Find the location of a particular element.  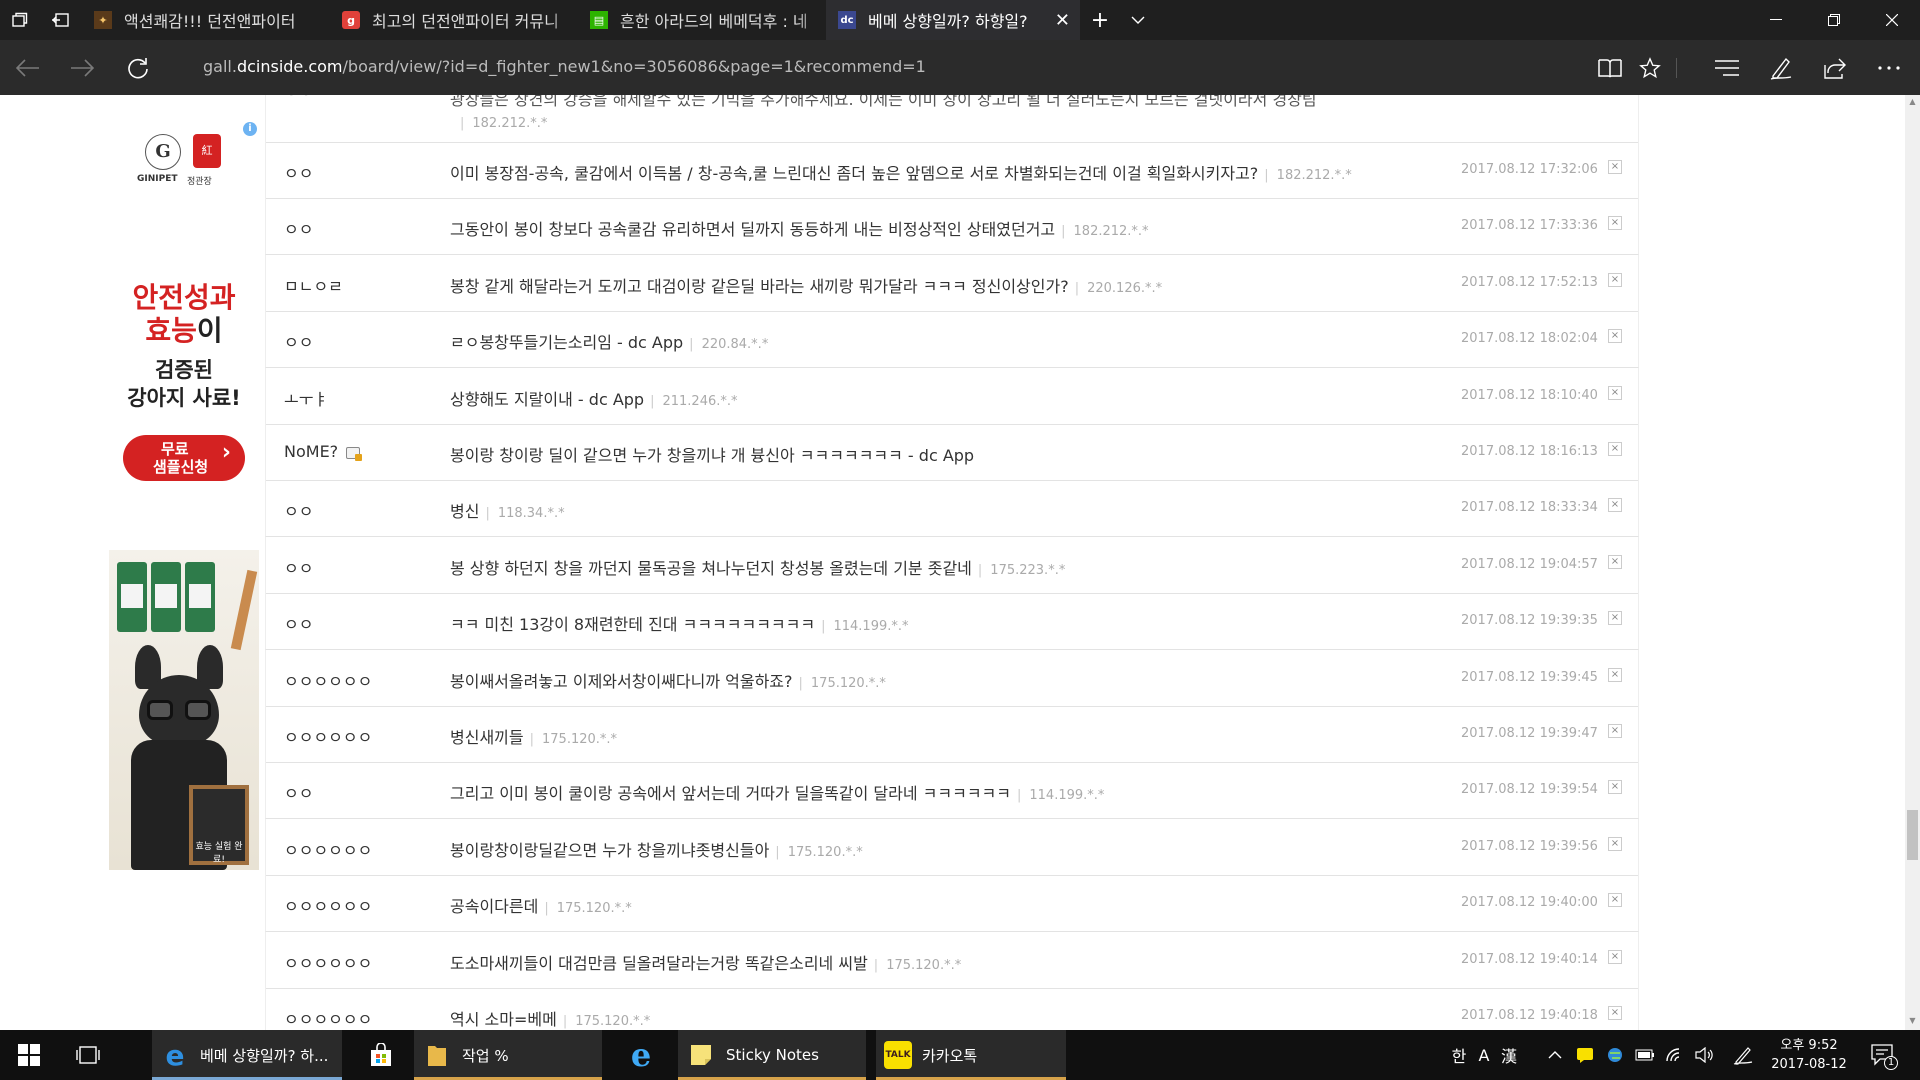

hub-icon is located at coordinates (1727, 68).